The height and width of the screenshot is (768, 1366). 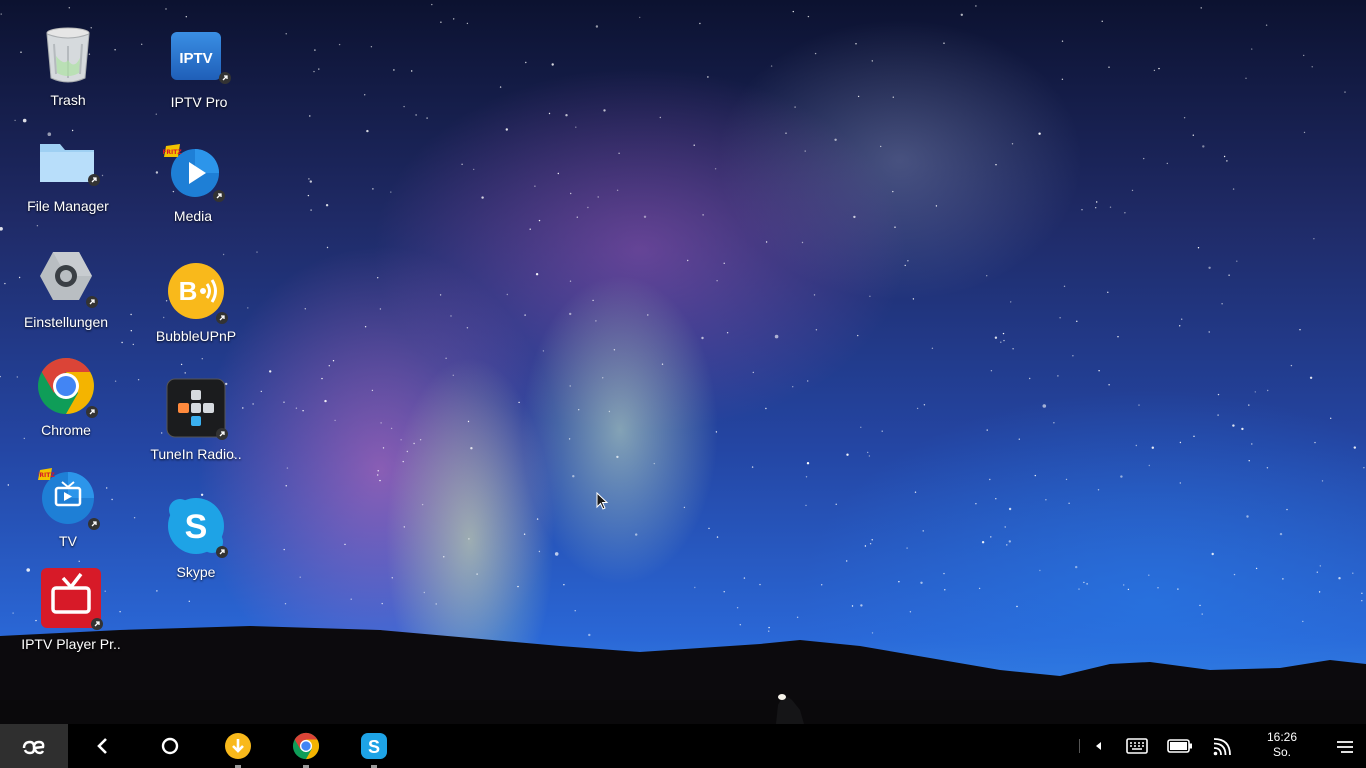 What do you see at coordinates (69, 168) in the screenshot?
I see `folder-icon` at bounding box center [69, 168].